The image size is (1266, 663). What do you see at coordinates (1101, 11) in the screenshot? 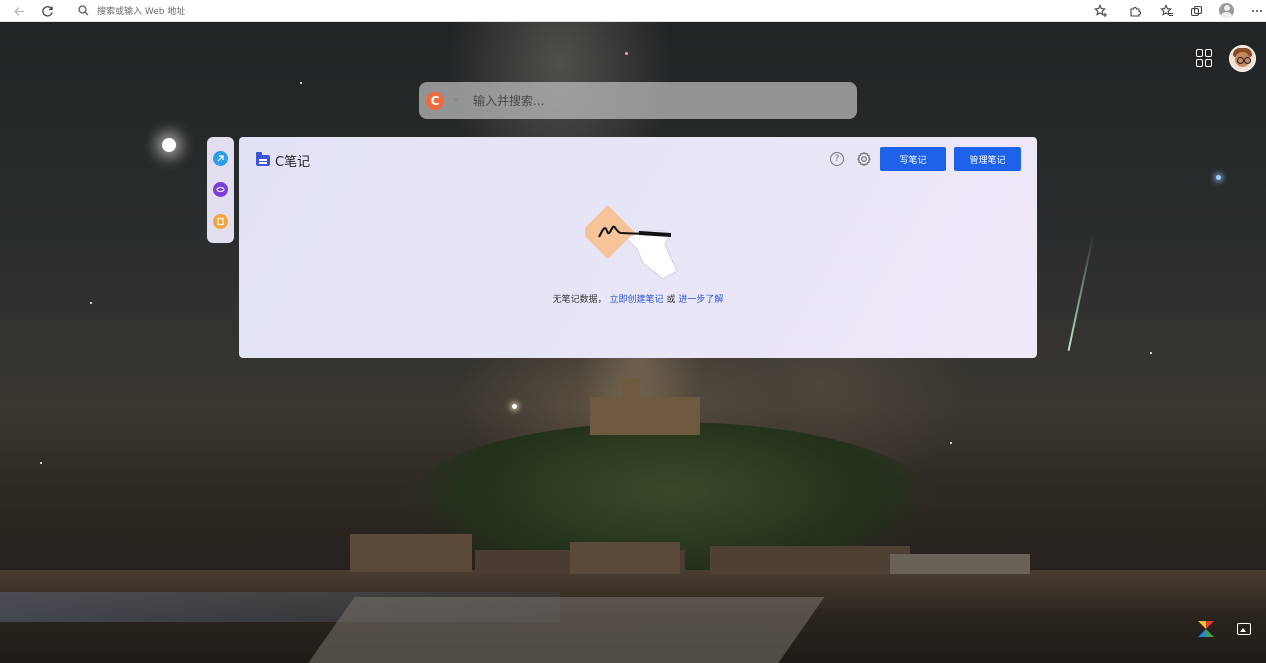
I see `favorite-add-icon` at bounding box center [1101, 11].